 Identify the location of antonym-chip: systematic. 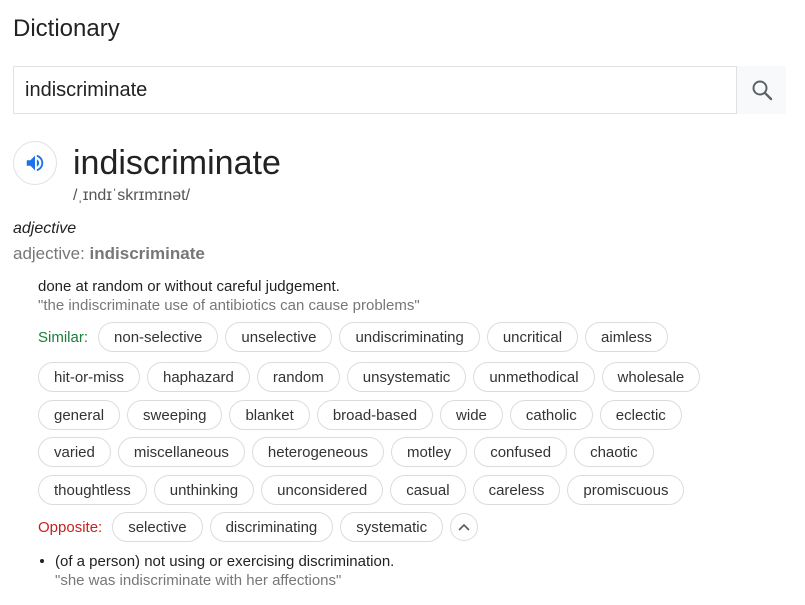
(392, 527).